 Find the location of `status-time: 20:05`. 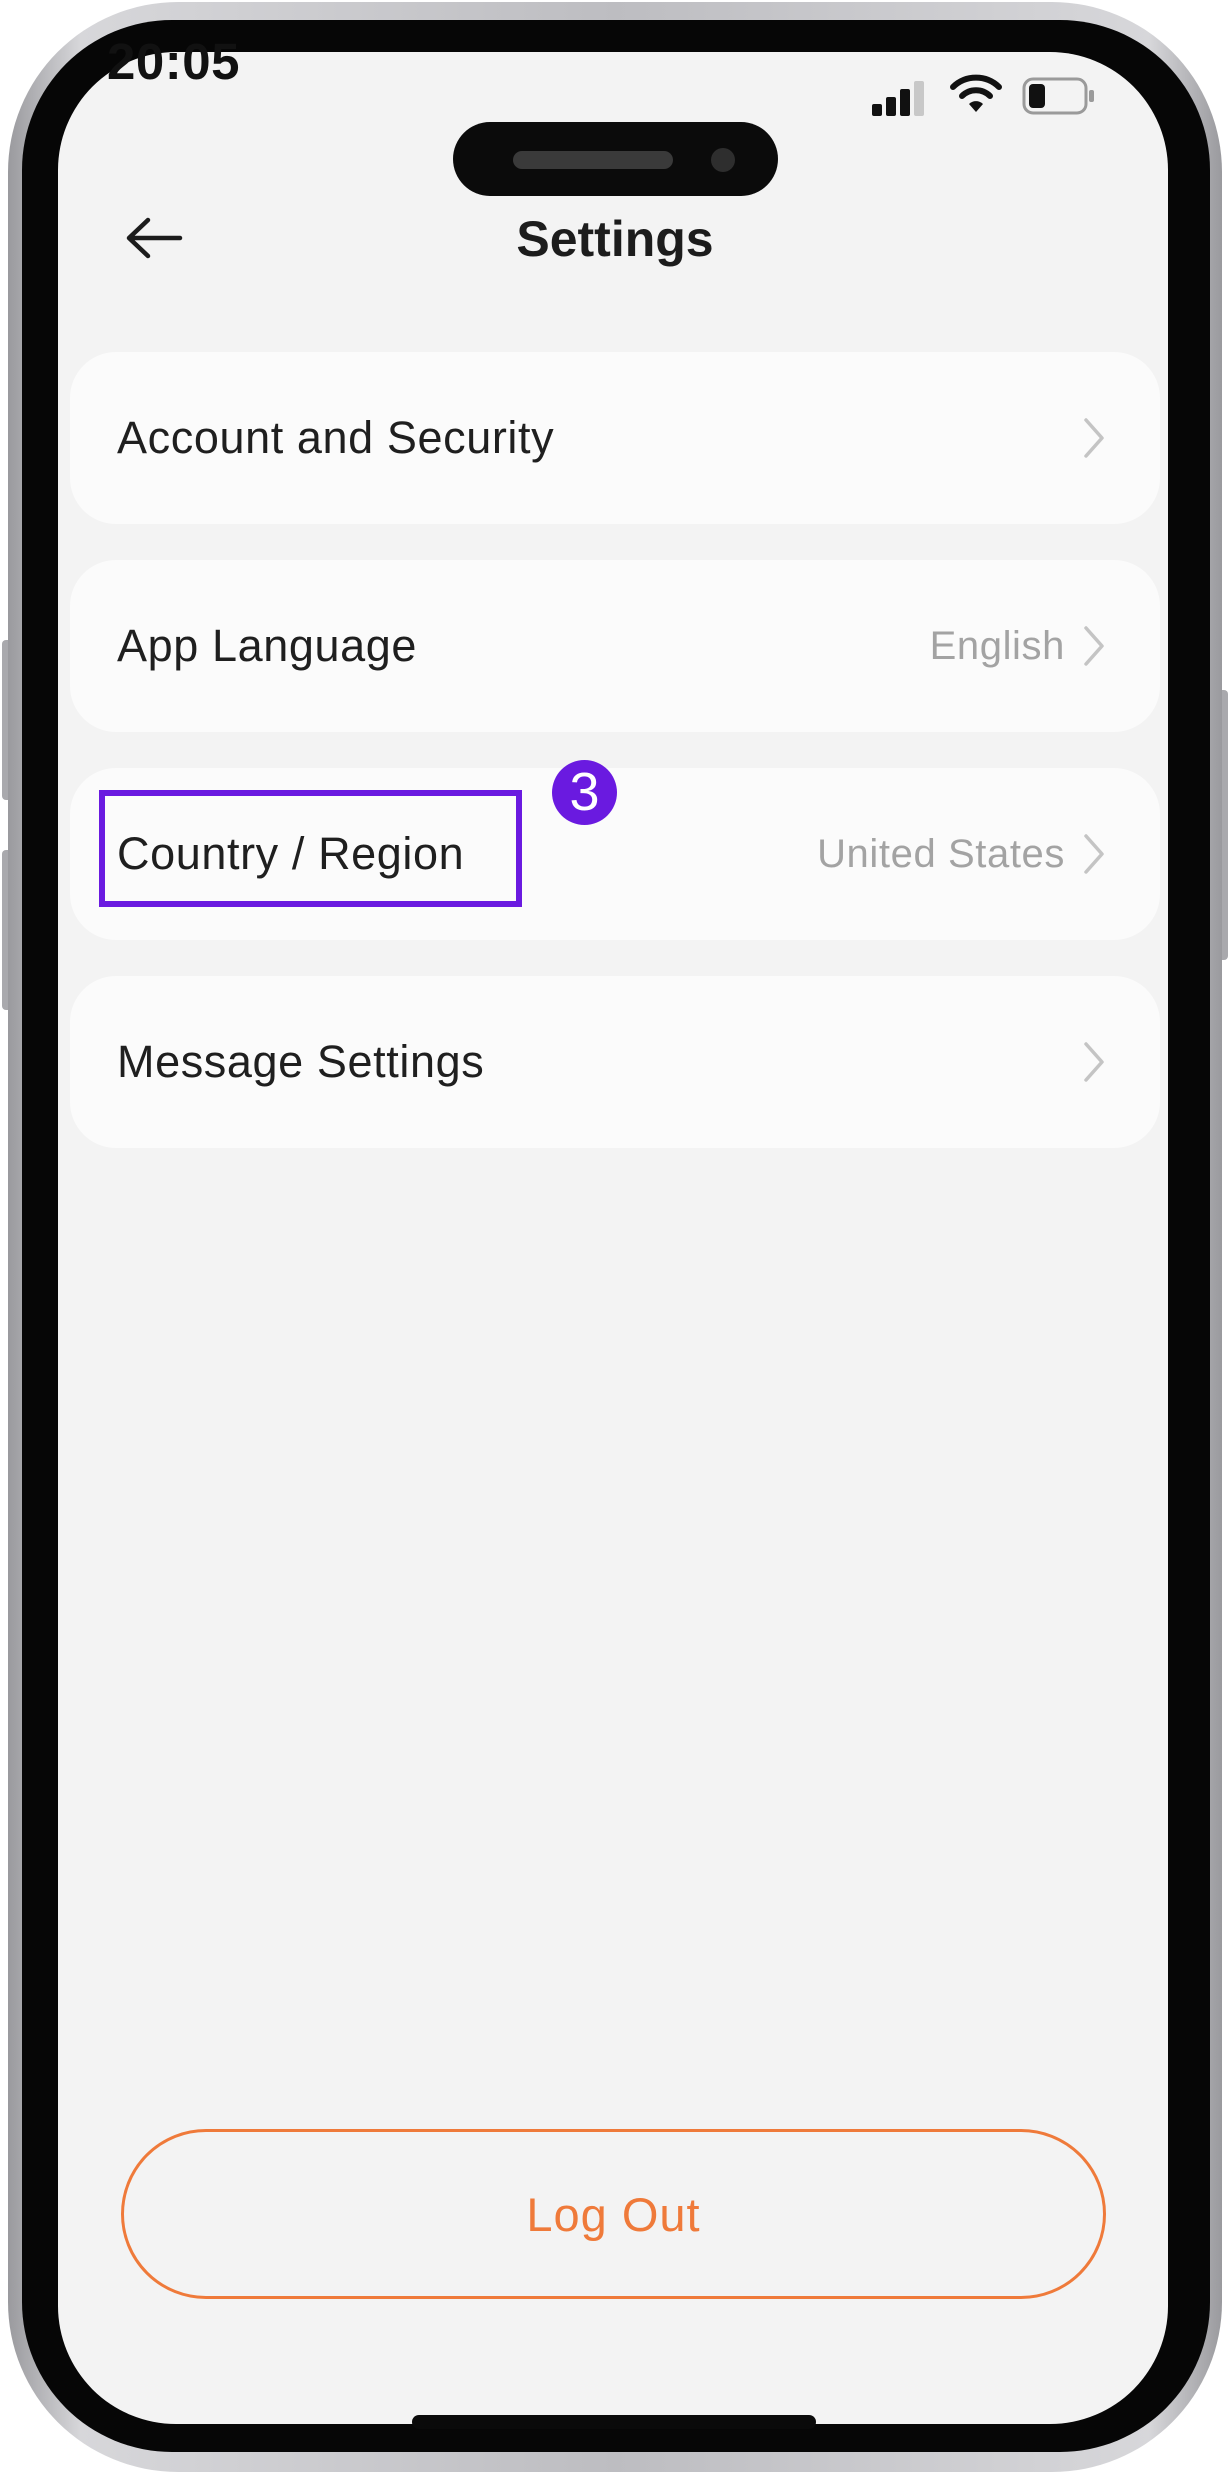

status-time: 20:05 is located at coordinates (173, 61).